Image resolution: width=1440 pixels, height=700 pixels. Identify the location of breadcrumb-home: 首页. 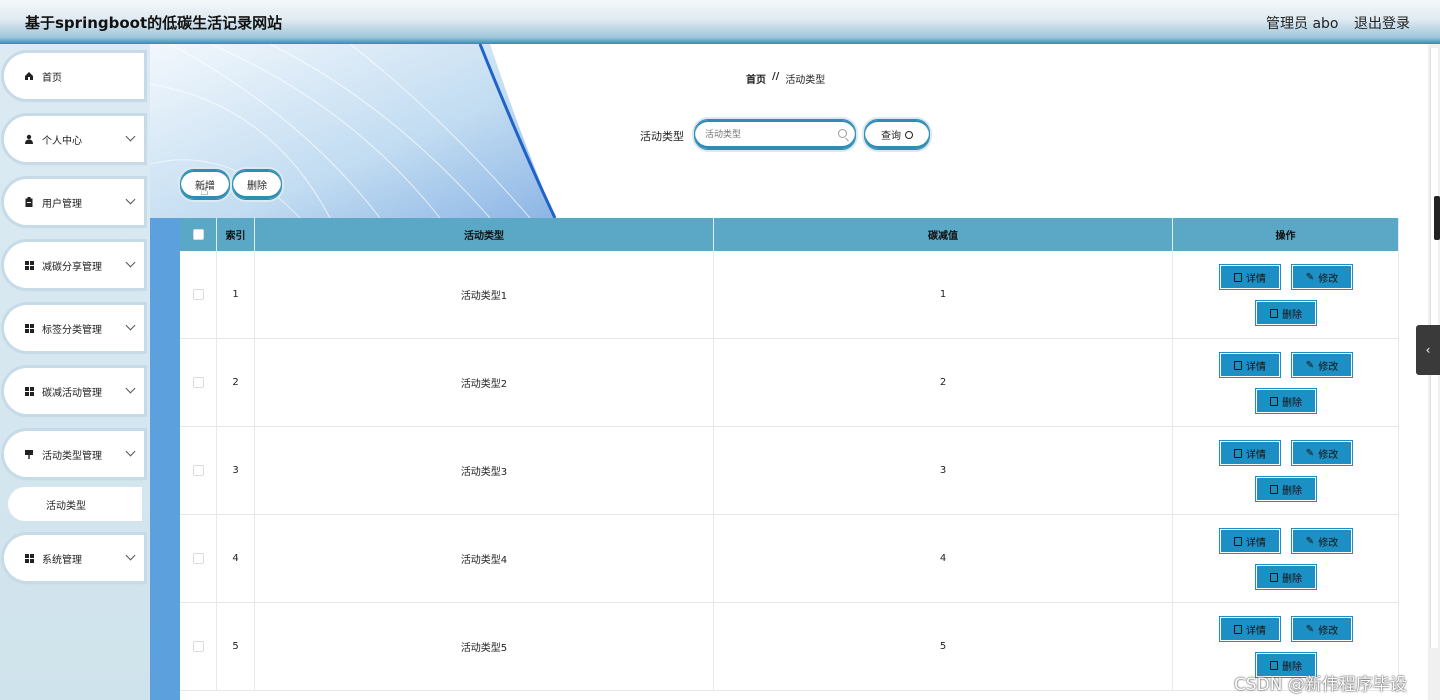
(756, 78).